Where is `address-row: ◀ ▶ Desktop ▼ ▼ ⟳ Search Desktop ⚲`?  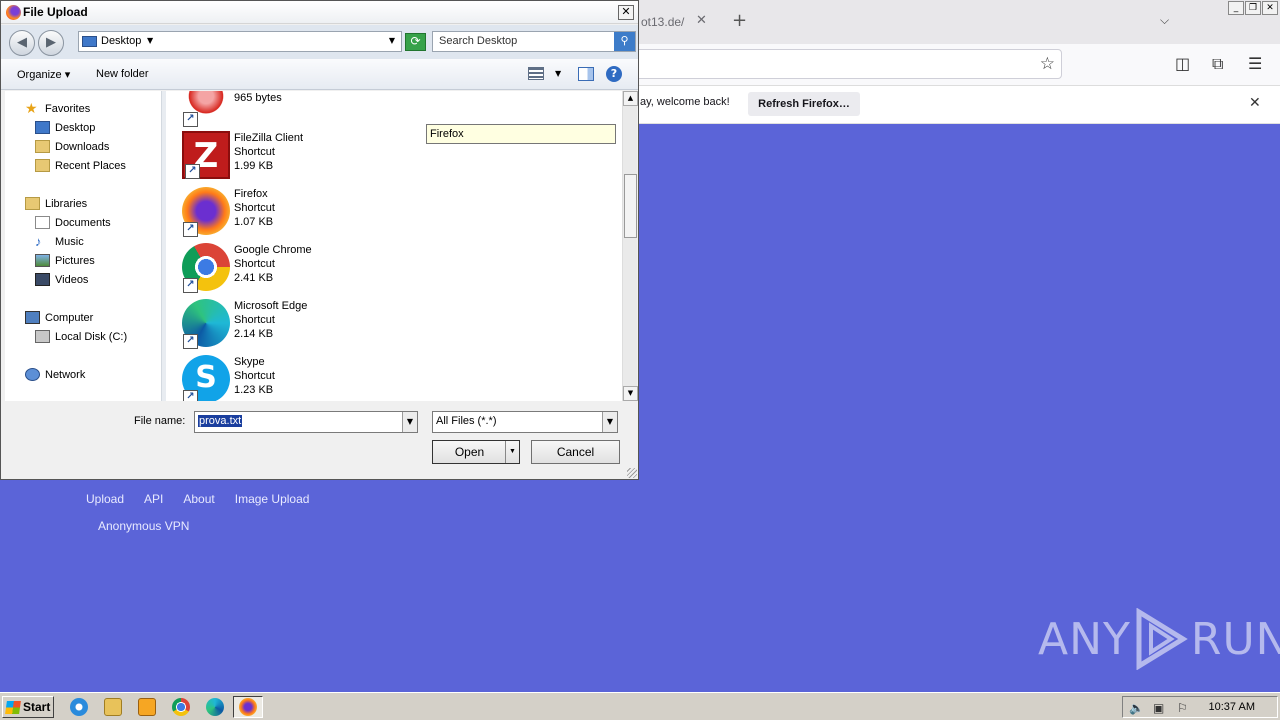 address-row: ◀ ▶ Desktop ▼ ▼ ⟳ Search Desktop ⚲ is located at coordinates (319, 42).